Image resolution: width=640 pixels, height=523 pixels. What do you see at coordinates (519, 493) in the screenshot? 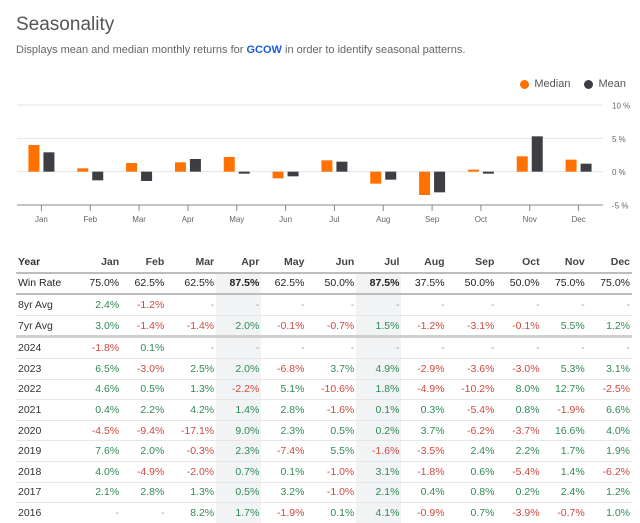
I see `cell-oct: 0.2%` at bounding box center [519, 493].